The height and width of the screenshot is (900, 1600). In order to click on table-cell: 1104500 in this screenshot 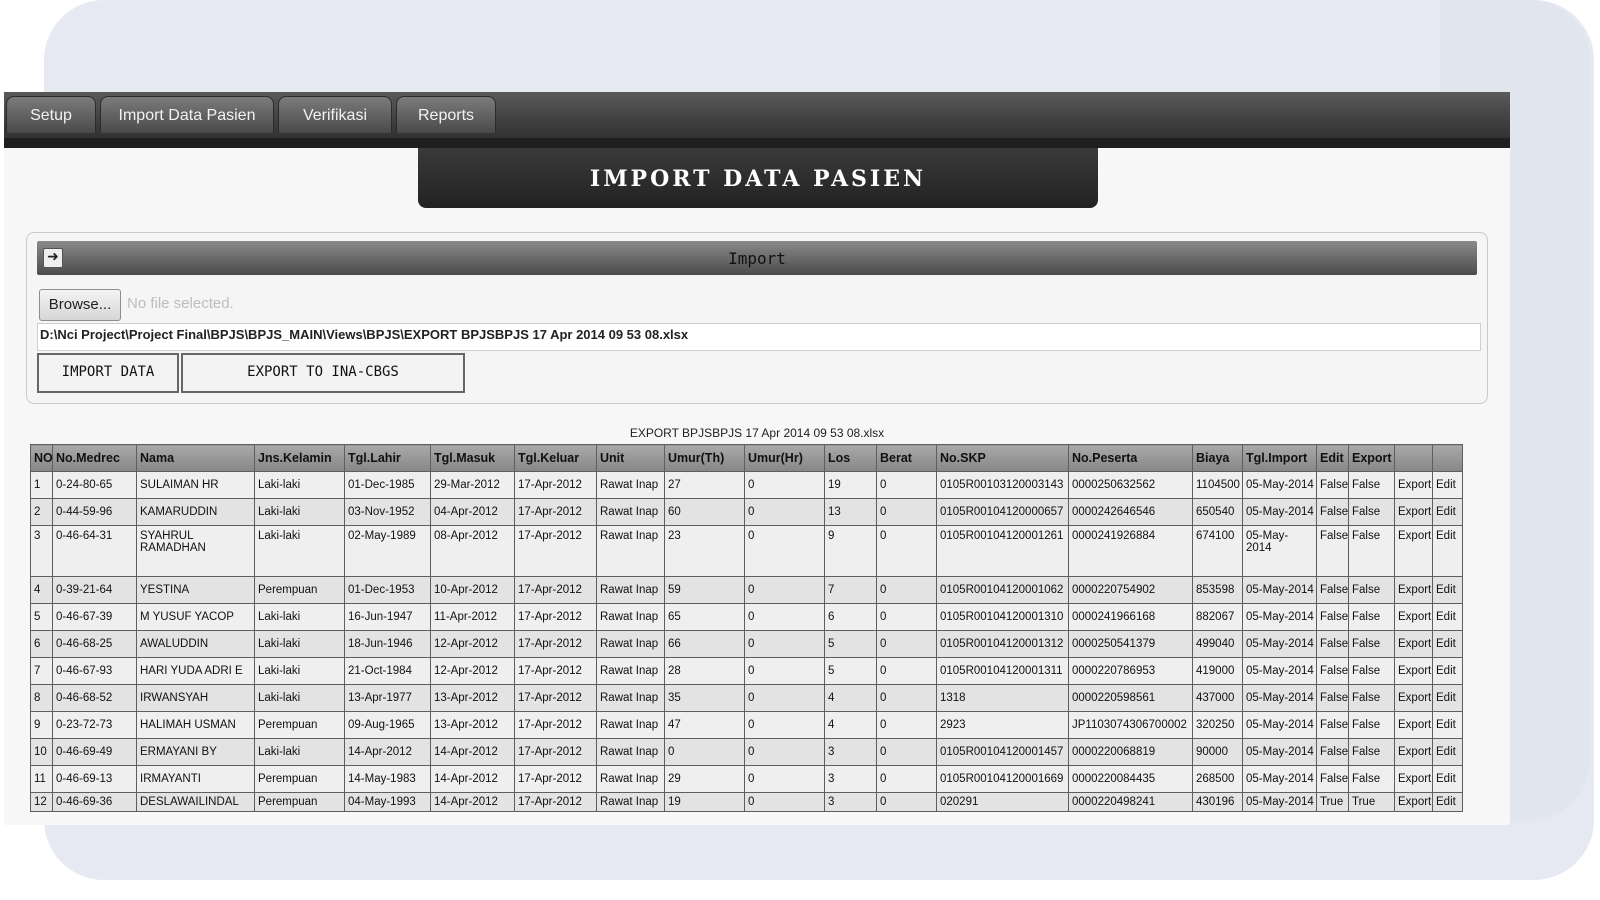, I will do `click(1217, 485)`.